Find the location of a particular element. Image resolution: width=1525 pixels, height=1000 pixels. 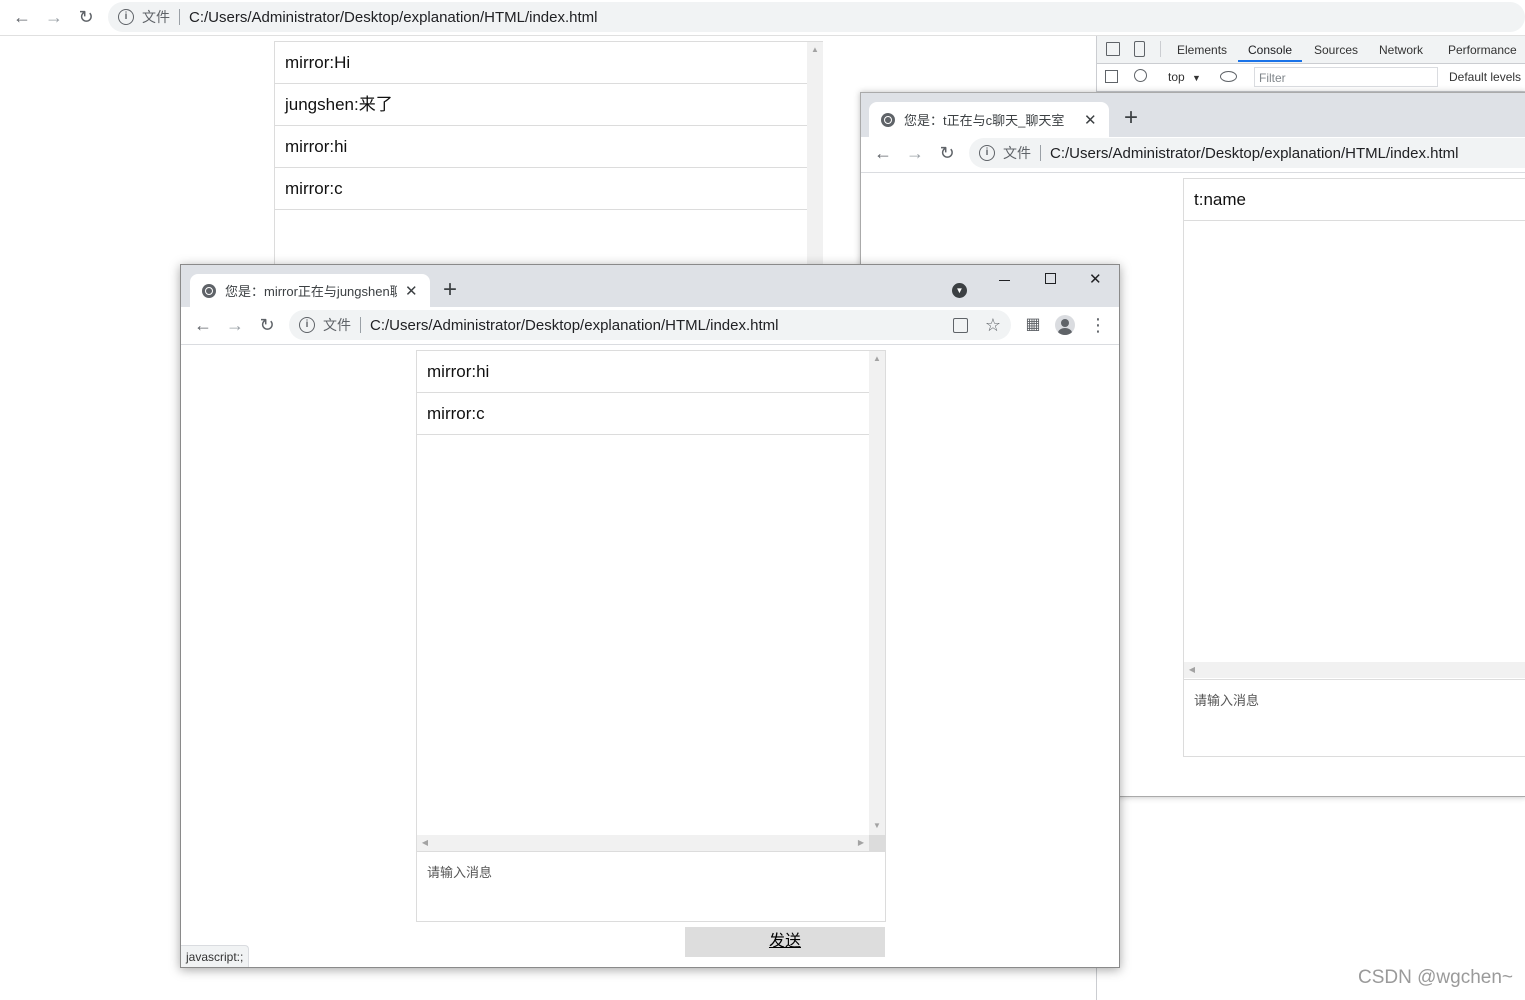

profile-avatar-icon is located at coordinates (1065, 325).